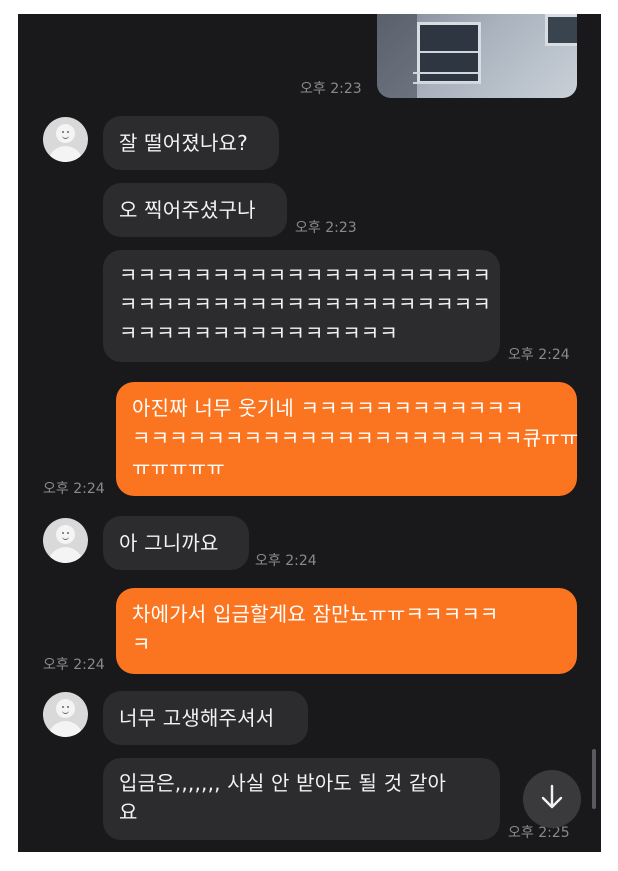  I want to click on message-text: 차에가서 입금할게요 잠만뇨ㅠㅠㅋㅋㅋㅋㅋ, so click(315, 614).